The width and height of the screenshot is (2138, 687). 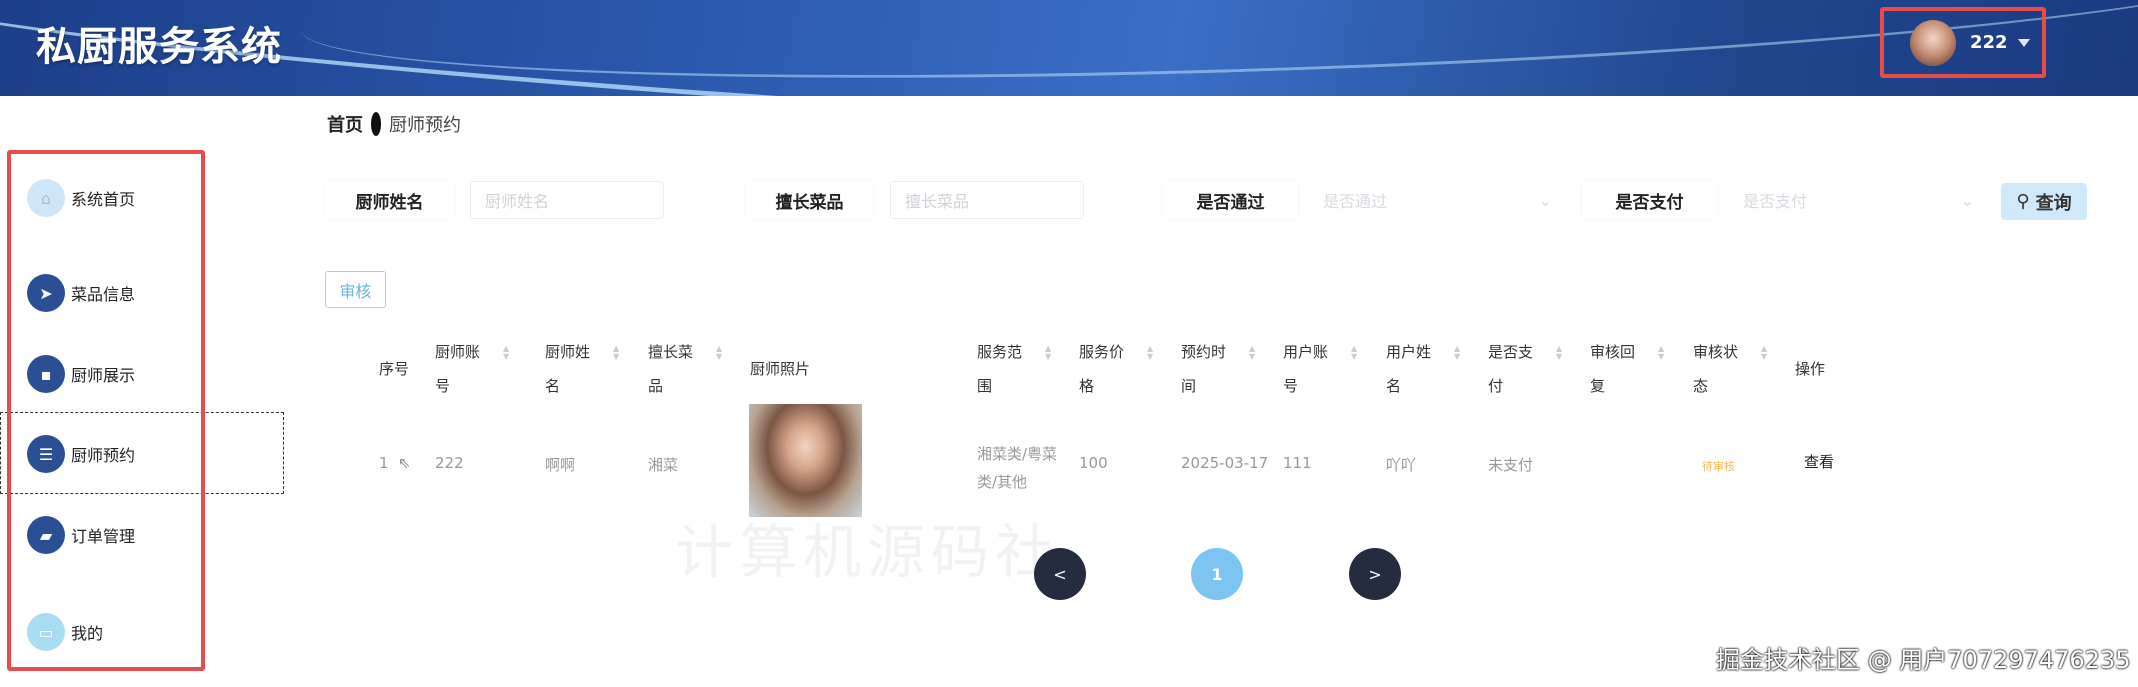 I want to click on column-header: 厨师照片, so click(x=785, y=369).